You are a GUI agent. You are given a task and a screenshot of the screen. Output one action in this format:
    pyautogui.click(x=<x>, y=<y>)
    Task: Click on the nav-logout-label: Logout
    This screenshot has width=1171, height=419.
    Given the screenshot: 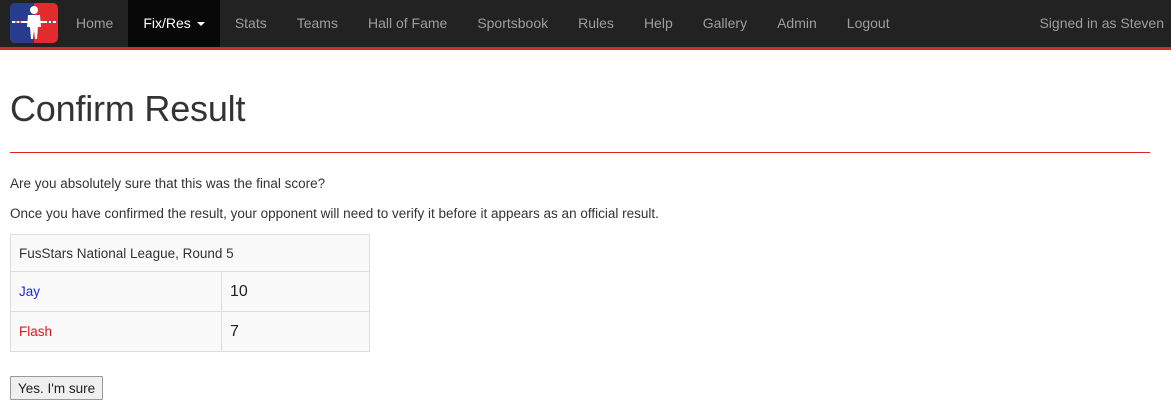 What is the action you would take?
    pyautogui.click(x=868, y=23)
    